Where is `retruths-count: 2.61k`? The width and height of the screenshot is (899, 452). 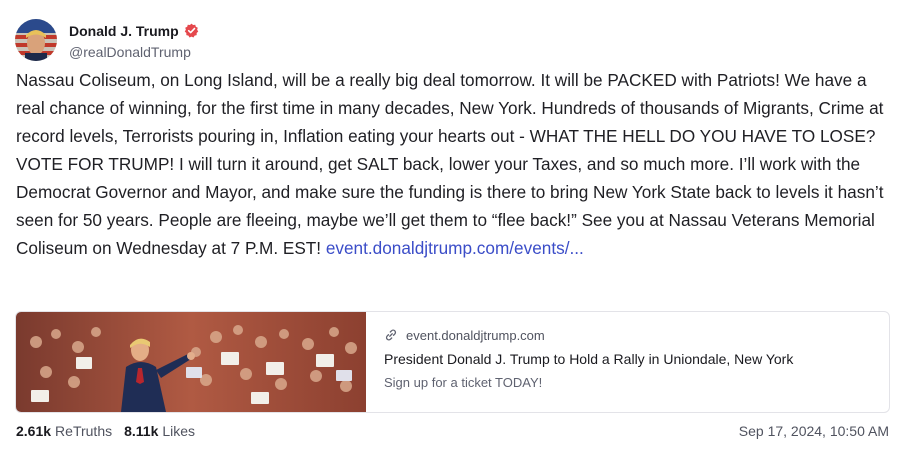
retruths-count: 2.61k is located at coordinates (34, 431).